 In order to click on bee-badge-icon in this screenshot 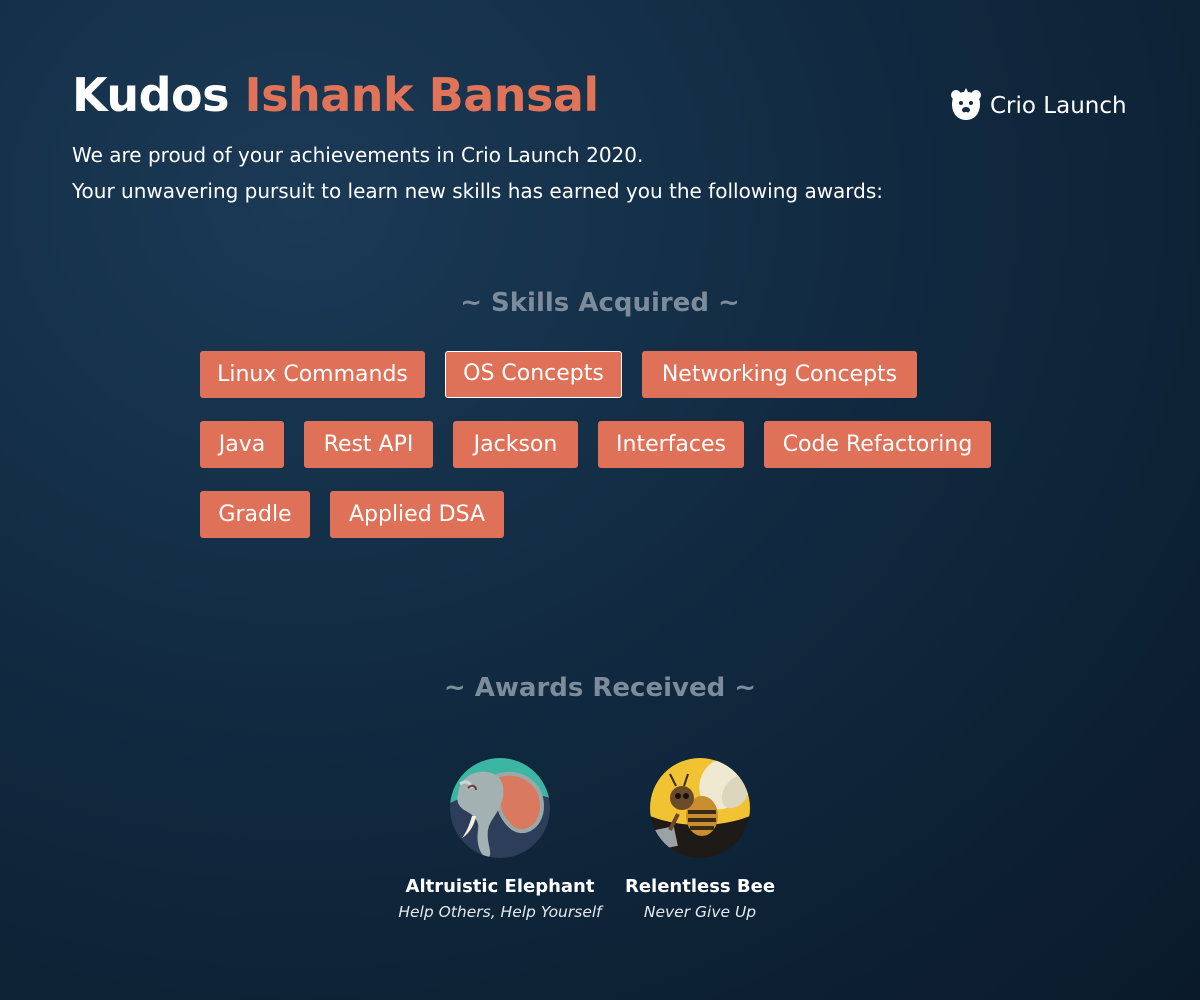, I will do `click(700, 808)`.